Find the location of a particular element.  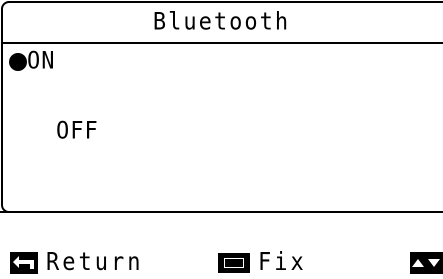

header-divider is located at coordinates (222, 43).